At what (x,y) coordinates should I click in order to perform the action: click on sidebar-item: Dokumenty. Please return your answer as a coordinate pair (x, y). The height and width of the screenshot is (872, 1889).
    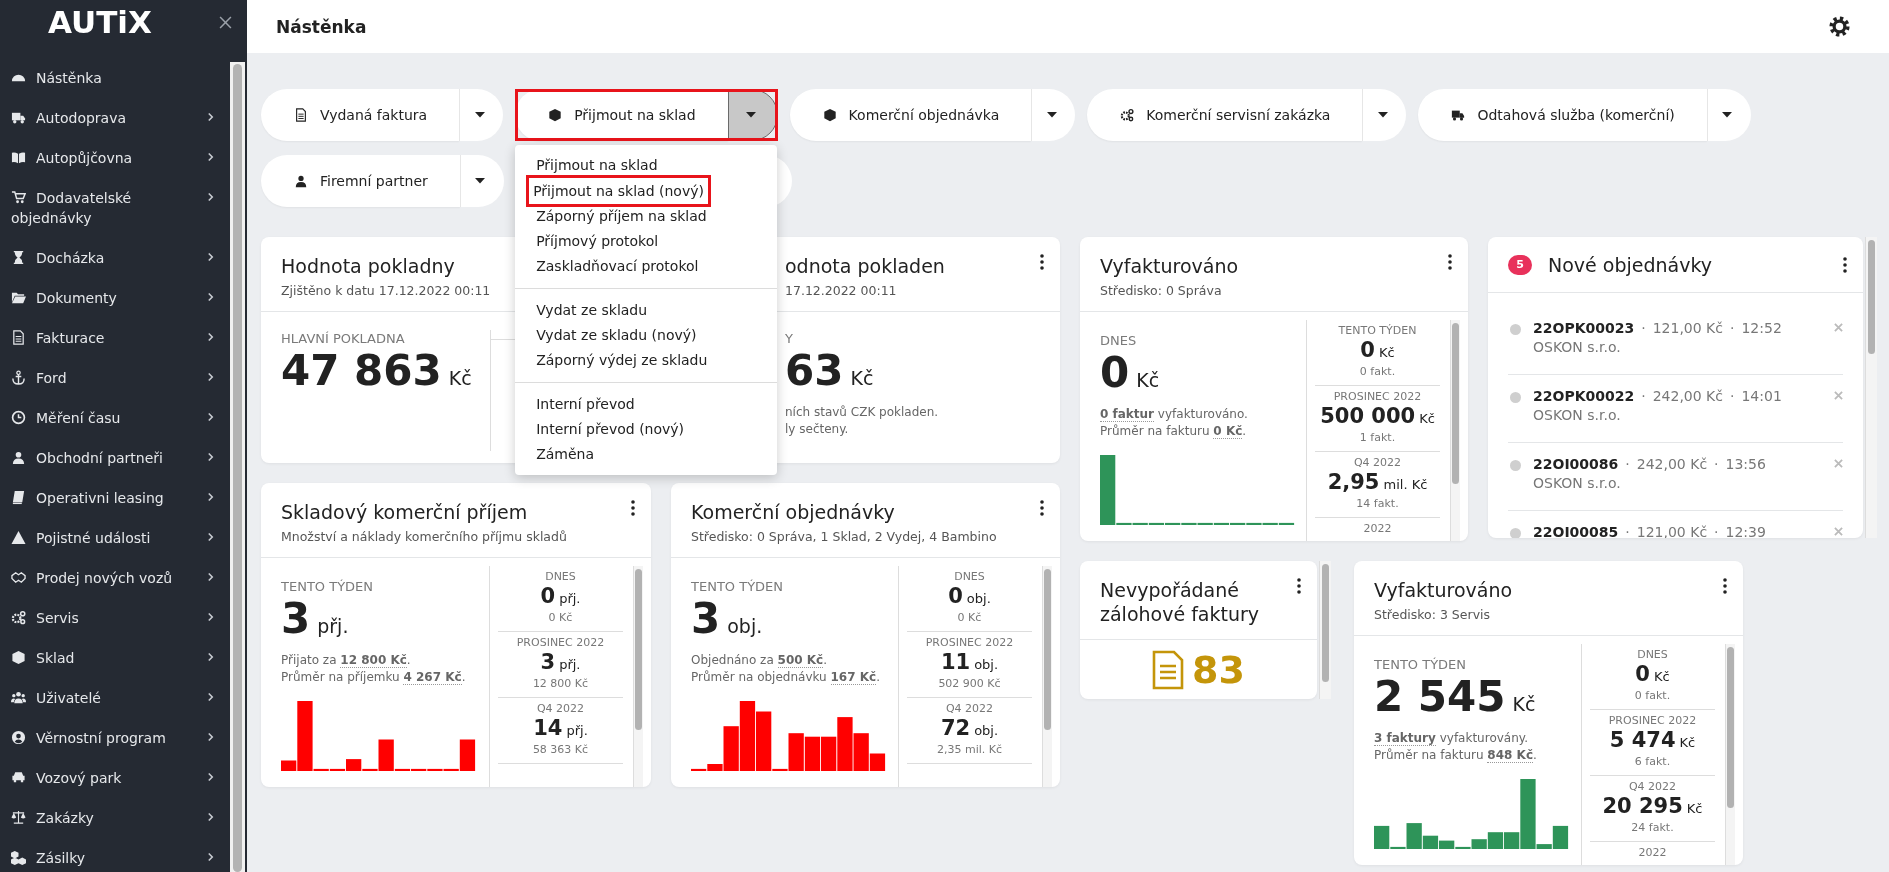
    Looking at the image, I should click on (115, 298).